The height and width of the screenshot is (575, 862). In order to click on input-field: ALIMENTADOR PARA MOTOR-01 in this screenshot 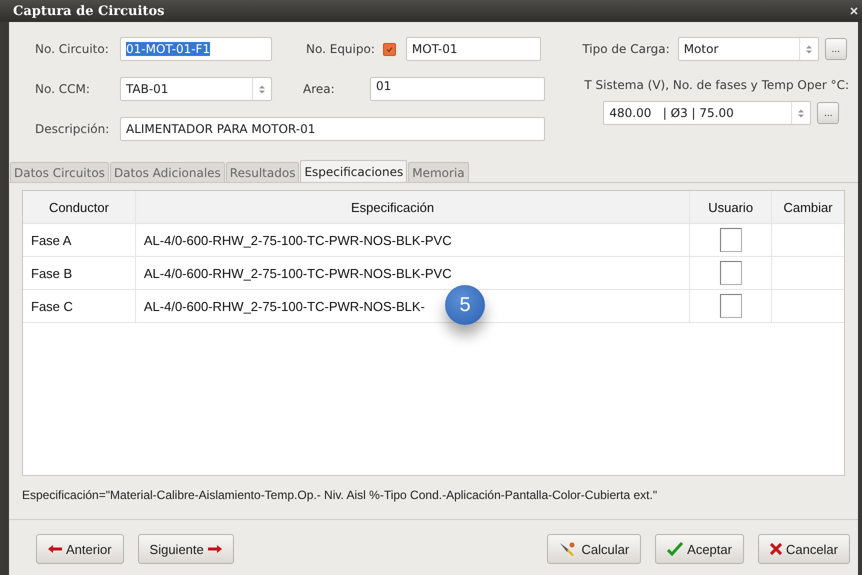, I will do `click(332, 129)`.